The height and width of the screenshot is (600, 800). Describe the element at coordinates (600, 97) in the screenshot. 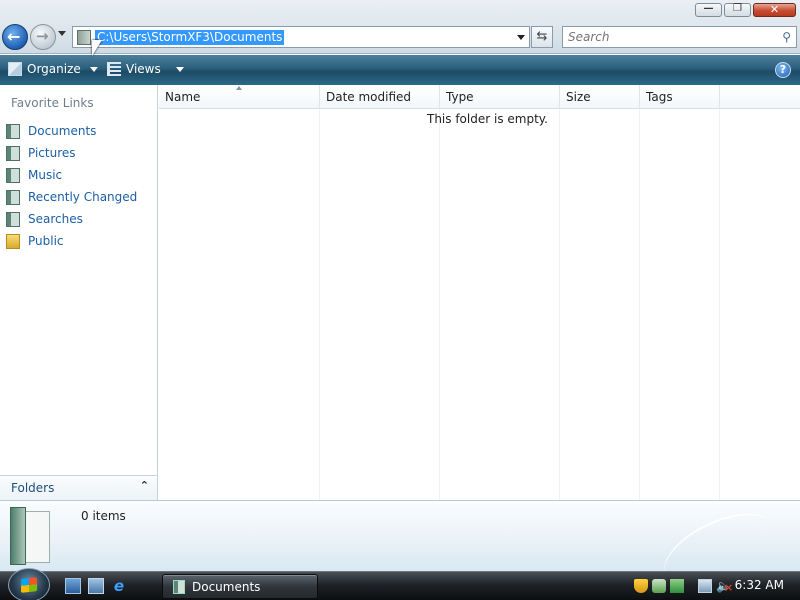

I see `column-header-size: Size` at that location.